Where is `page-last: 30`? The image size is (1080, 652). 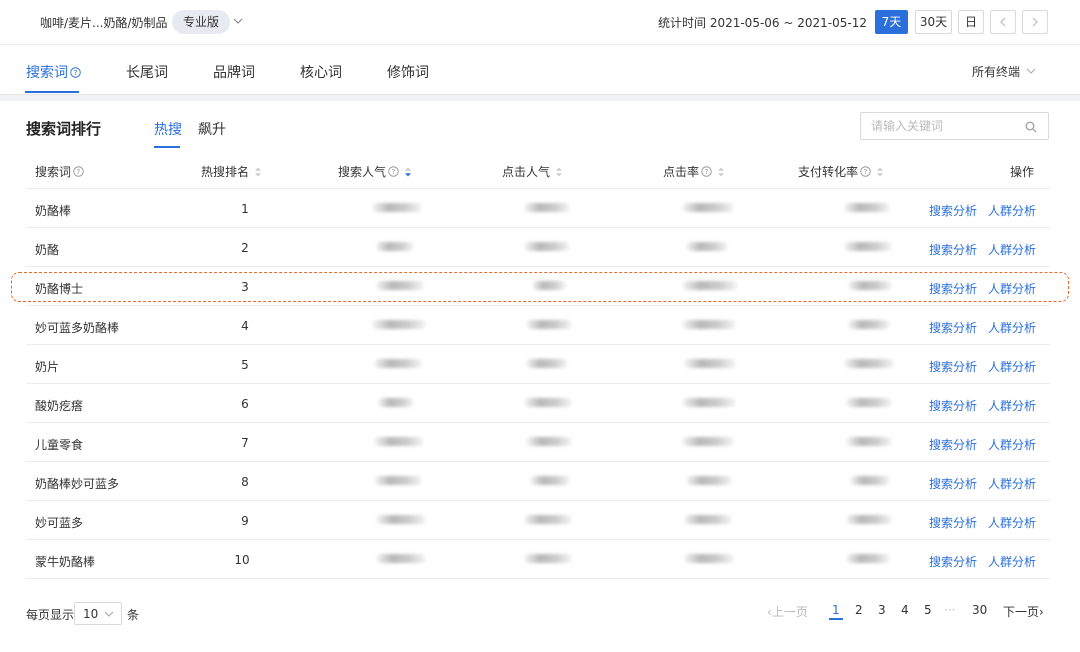 page-last: 30 is located at coordinates (979, 610).